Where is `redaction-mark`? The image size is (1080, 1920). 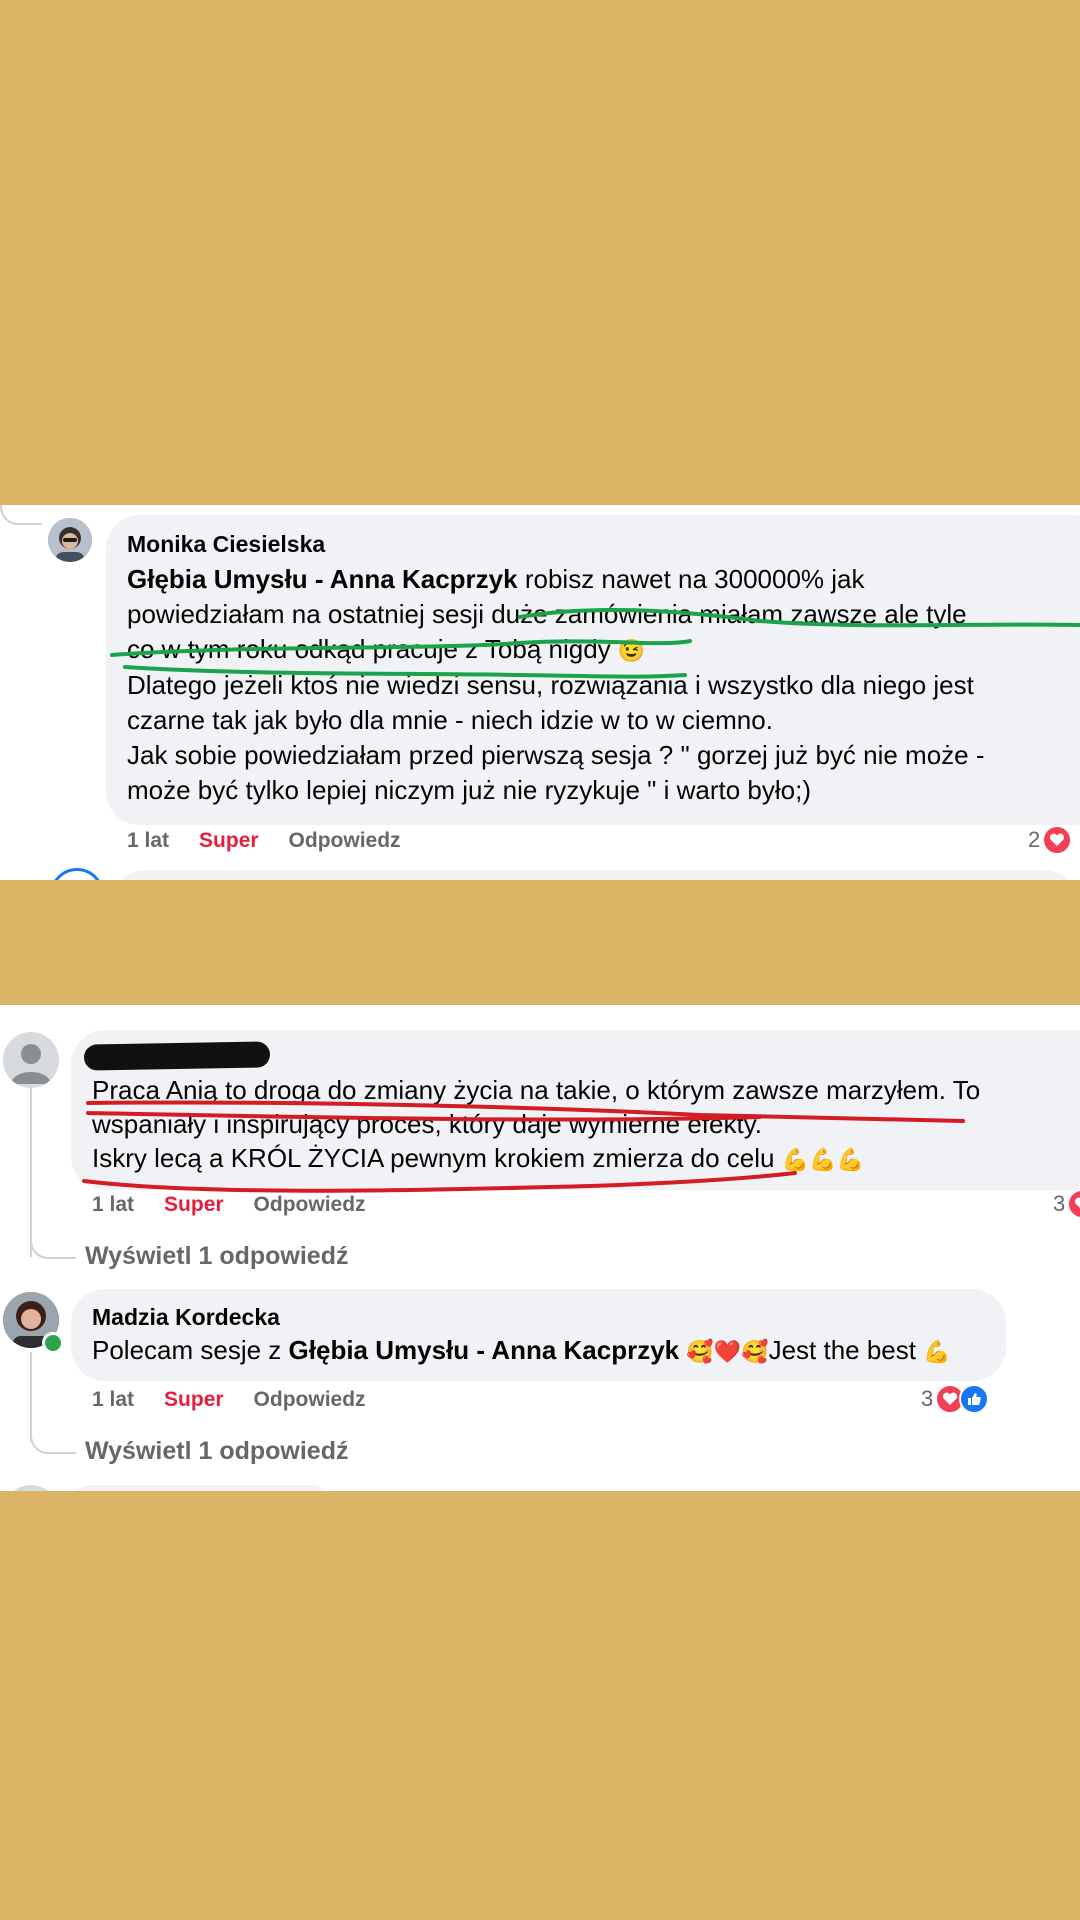
redaction-mark is located at coordinates (177, 1056).